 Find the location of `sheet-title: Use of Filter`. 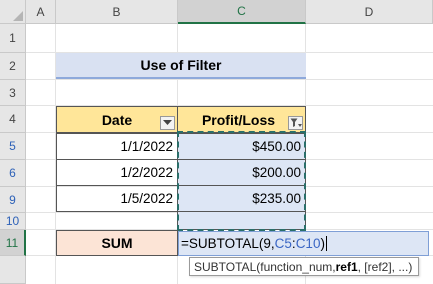

sheet-title: Use of Filter is located at coordinates (181, 66).